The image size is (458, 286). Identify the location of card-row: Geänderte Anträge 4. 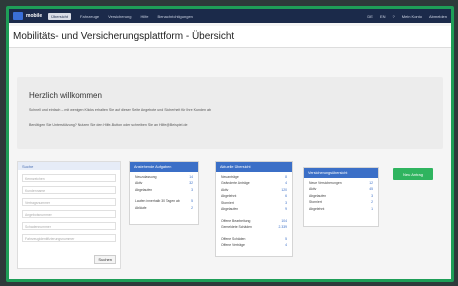
(254, 183).